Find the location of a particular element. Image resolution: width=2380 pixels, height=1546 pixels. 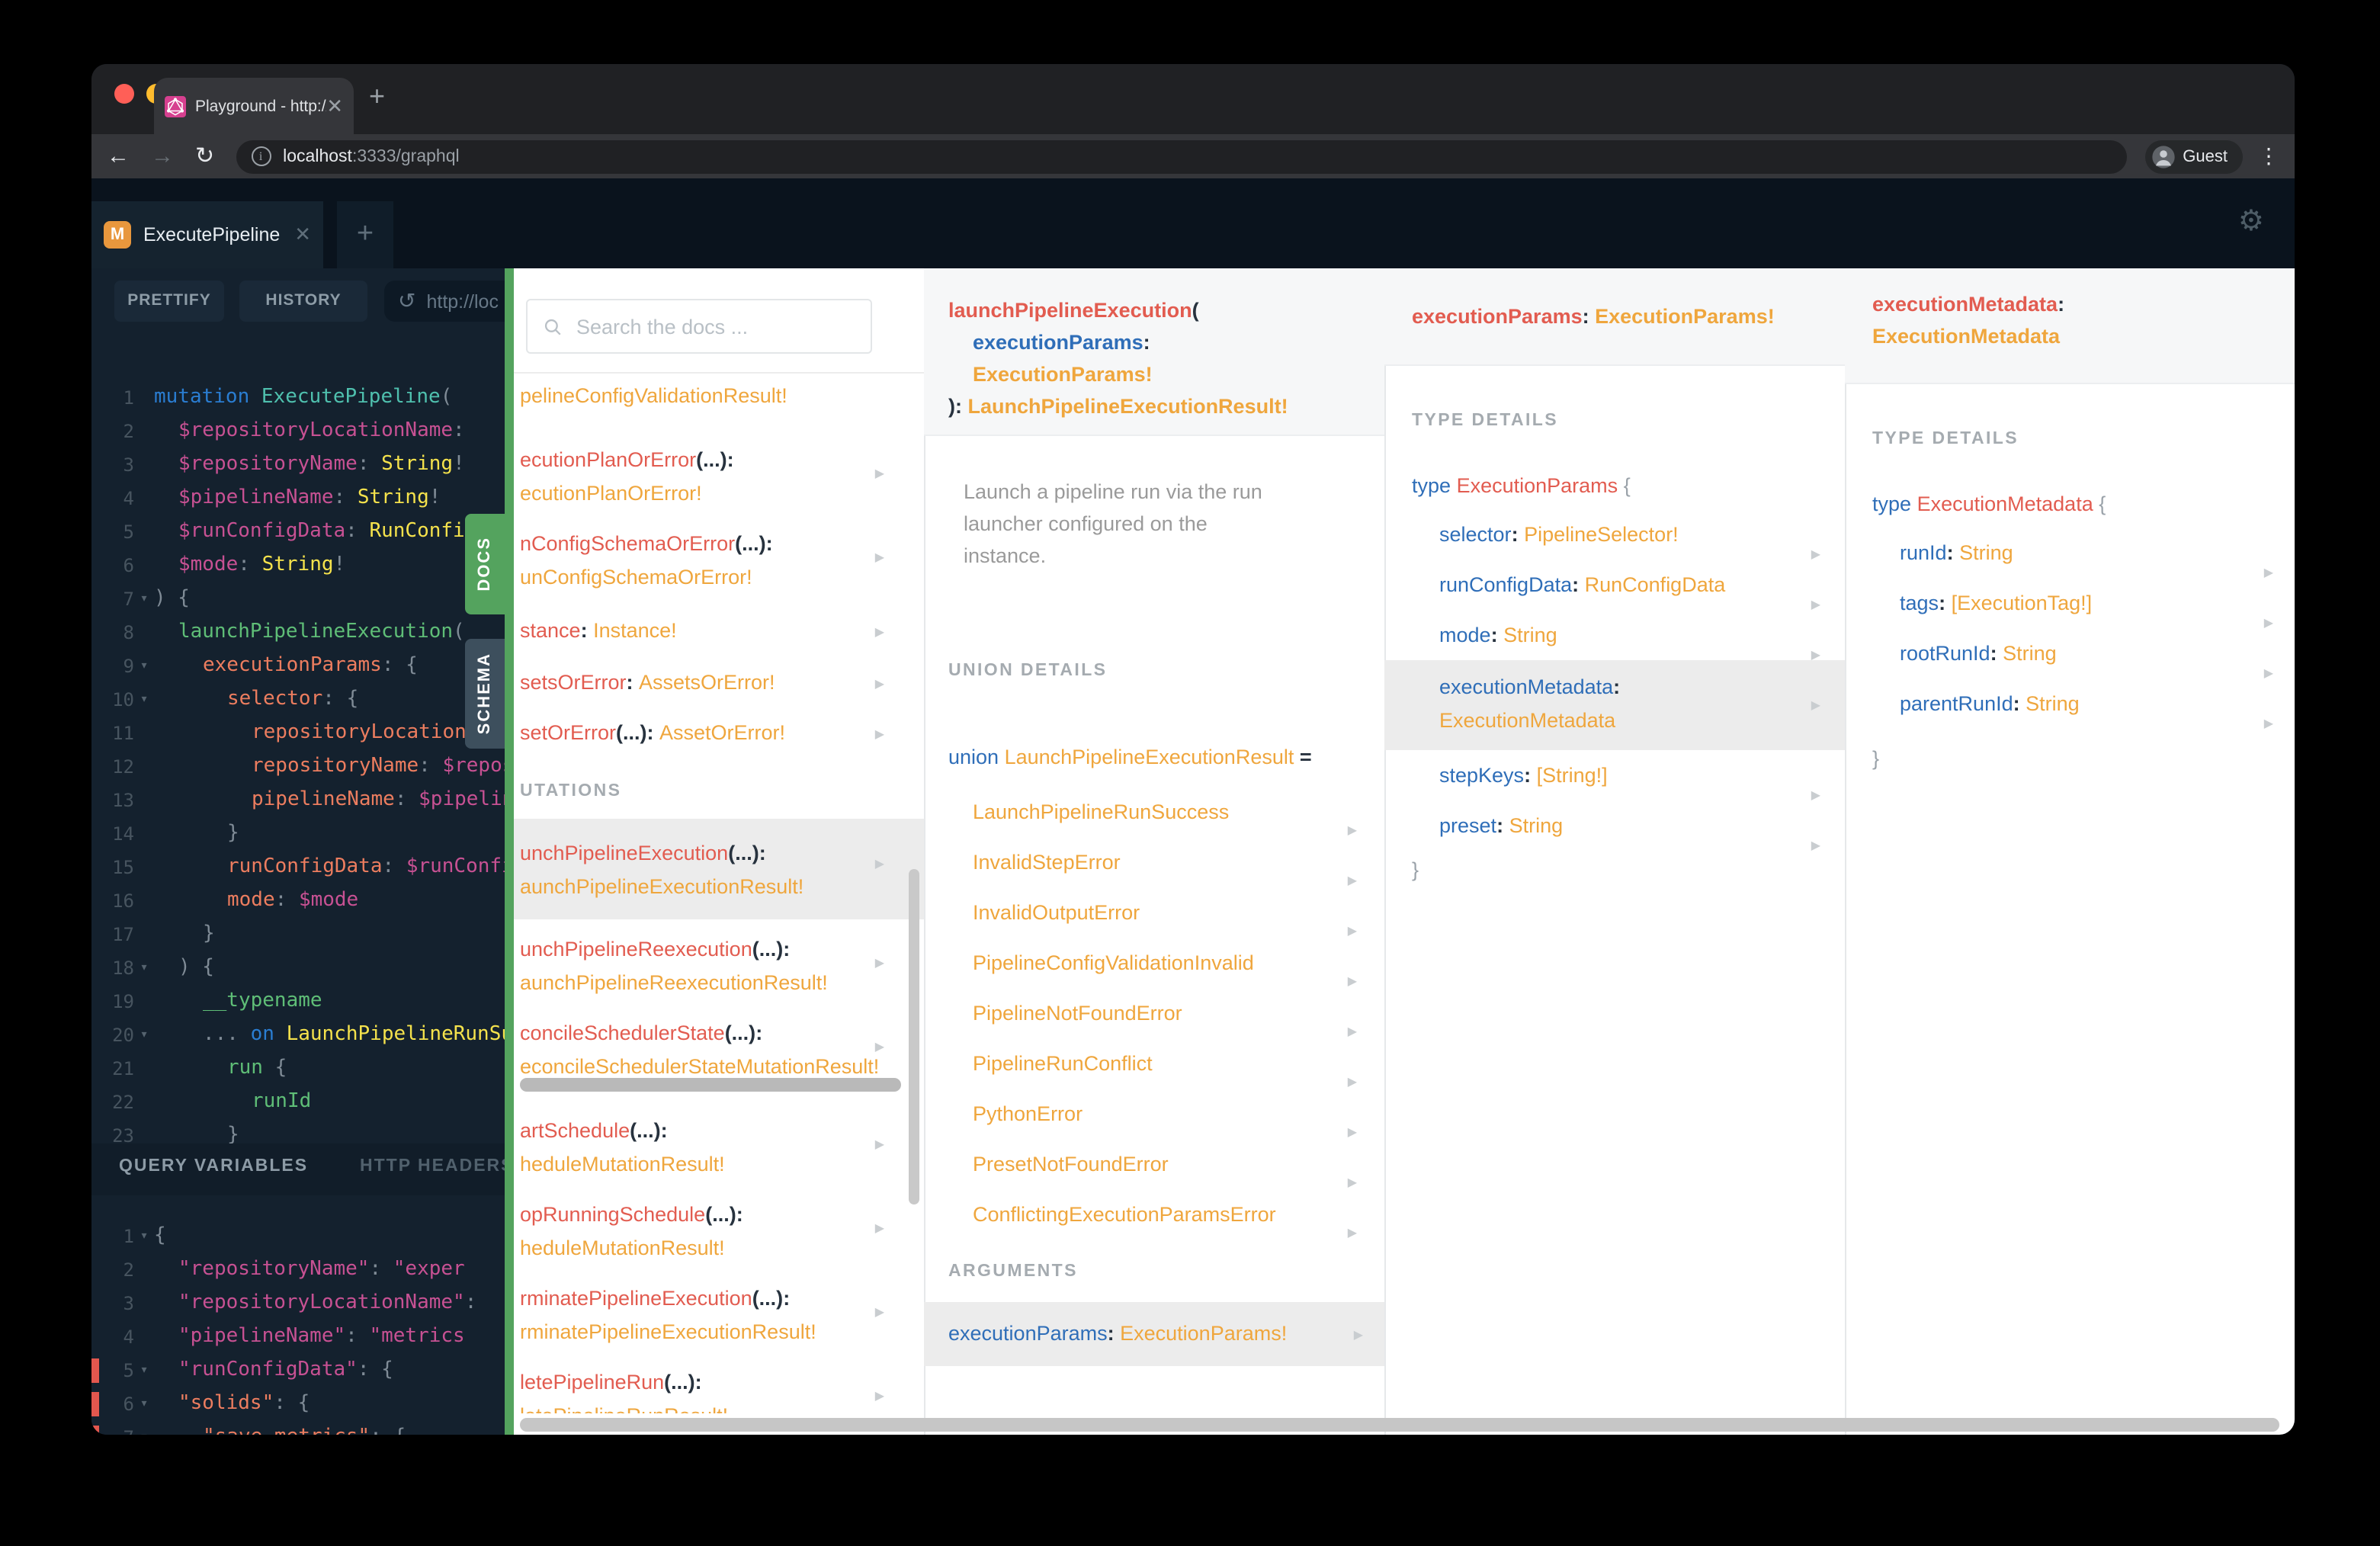

docs-list-item: artSchedule(...): heduleMutationResult! ▶ is located at coordinates (722, 1148).